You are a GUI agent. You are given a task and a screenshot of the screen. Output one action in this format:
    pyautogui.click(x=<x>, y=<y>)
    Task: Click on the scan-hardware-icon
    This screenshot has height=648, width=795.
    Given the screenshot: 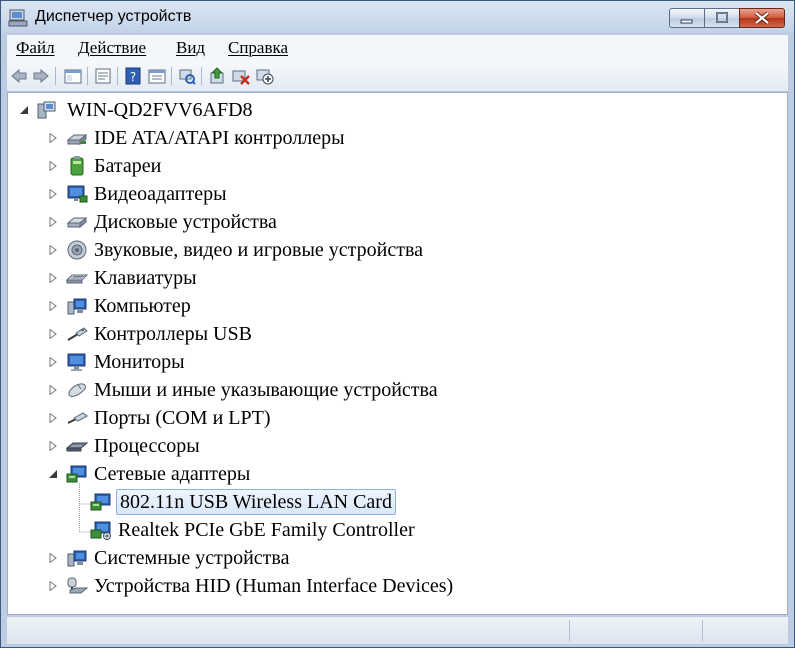 What is the action you would take?
    pyautogui.click(x=187, y=76)
    